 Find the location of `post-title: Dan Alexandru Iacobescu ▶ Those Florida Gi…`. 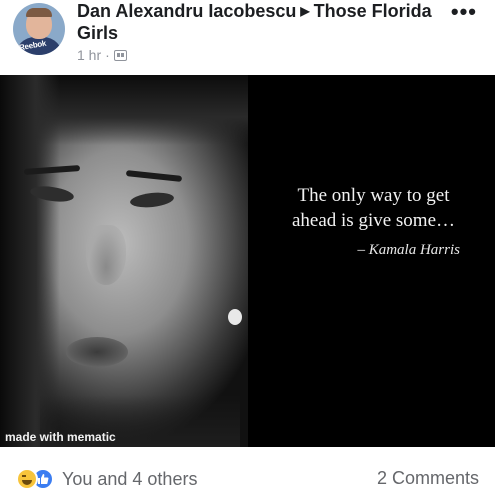

post-title: Dan Alexandru Iacobescu ▶ Those Florida Gi… is located at coordinates (257, 22).